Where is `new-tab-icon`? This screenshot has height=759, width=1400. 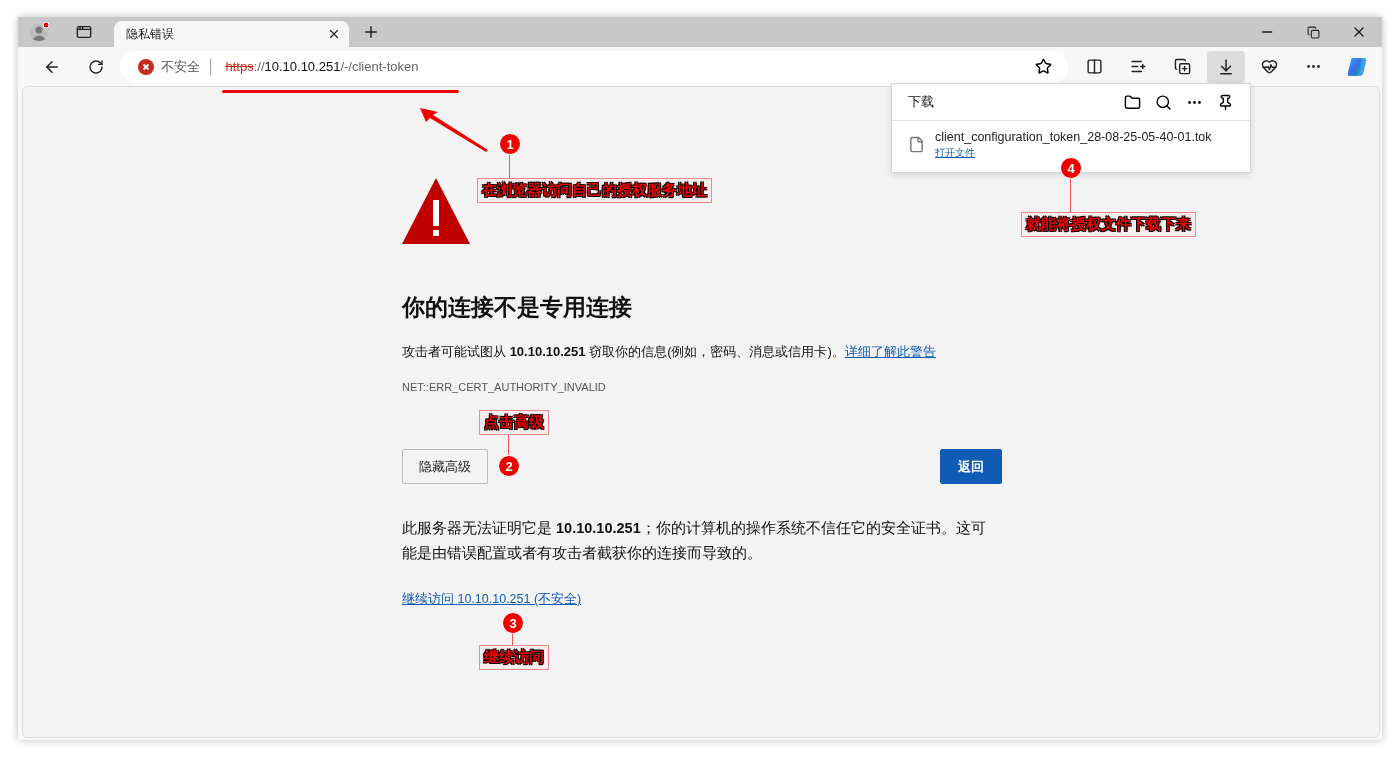
new-tab-icon is located at coordinates (371, 32).